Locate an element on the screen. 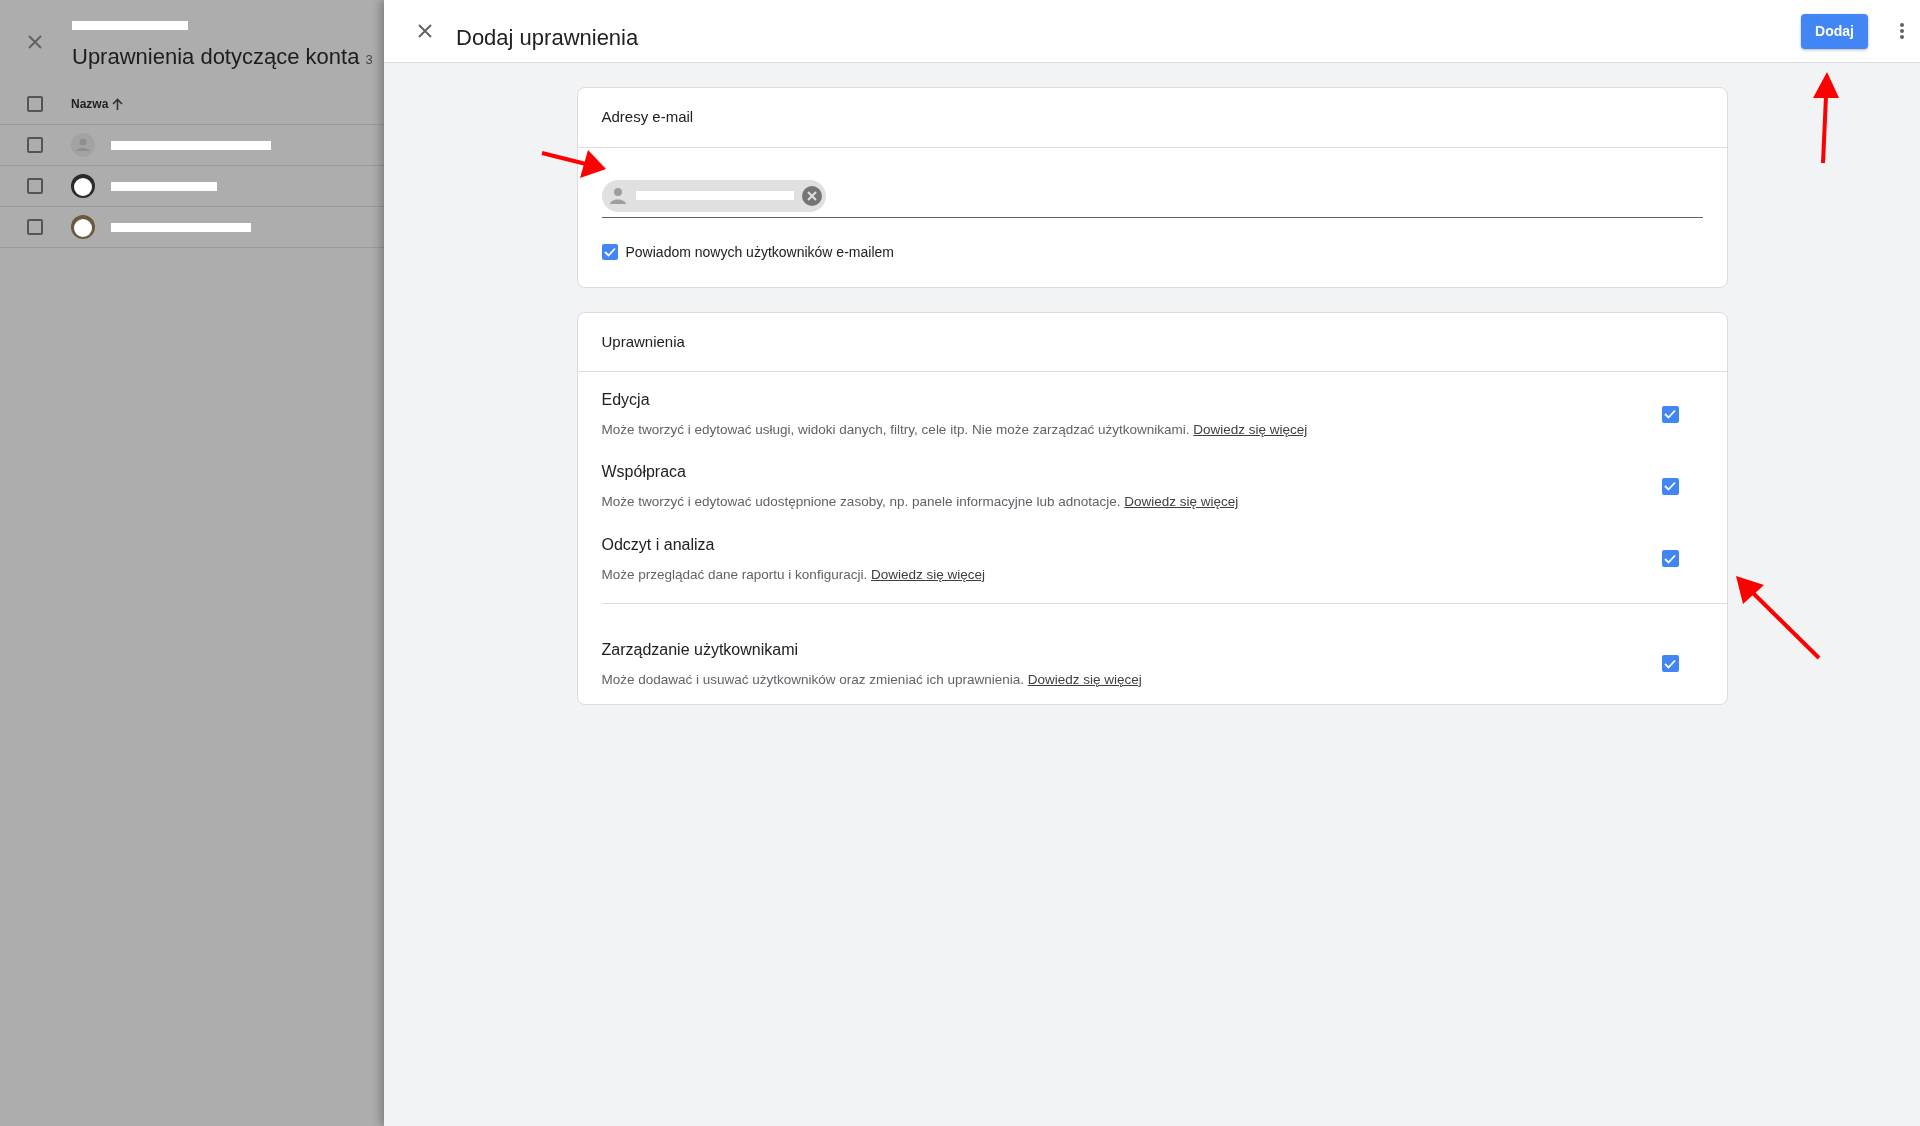 Image resolution: width=1920 pixels, height=1126 pixels. user-count: 3 is located at coordinates (369, 60).